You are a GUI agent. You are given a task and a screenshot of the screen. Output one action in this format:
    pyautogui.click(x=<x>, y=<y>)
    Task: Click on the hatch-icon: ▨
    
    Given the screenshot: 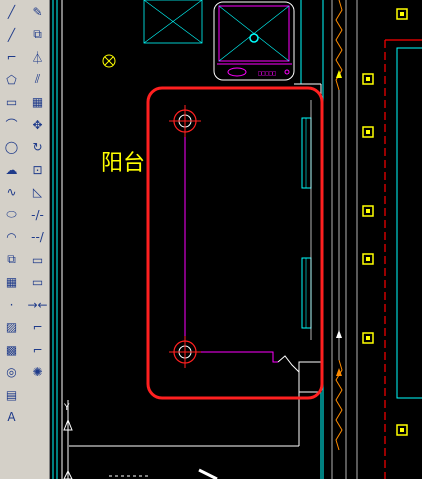 What is the action you would take?
    pyautogui.click(x=11, y=327)
    